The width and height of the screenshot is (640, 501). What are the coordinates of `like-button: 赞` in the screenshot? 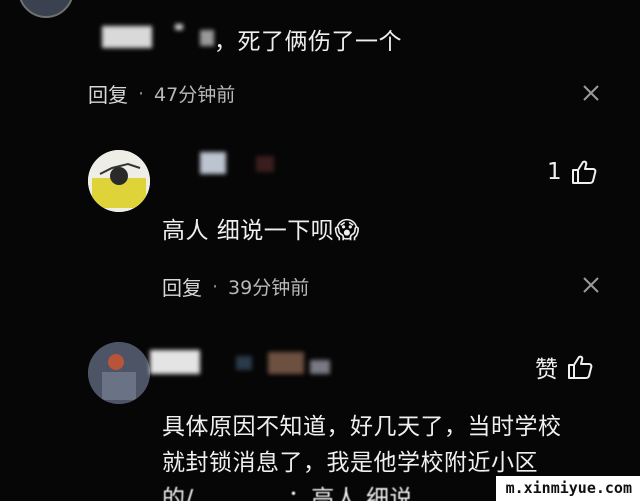 It's located at (564, 367).